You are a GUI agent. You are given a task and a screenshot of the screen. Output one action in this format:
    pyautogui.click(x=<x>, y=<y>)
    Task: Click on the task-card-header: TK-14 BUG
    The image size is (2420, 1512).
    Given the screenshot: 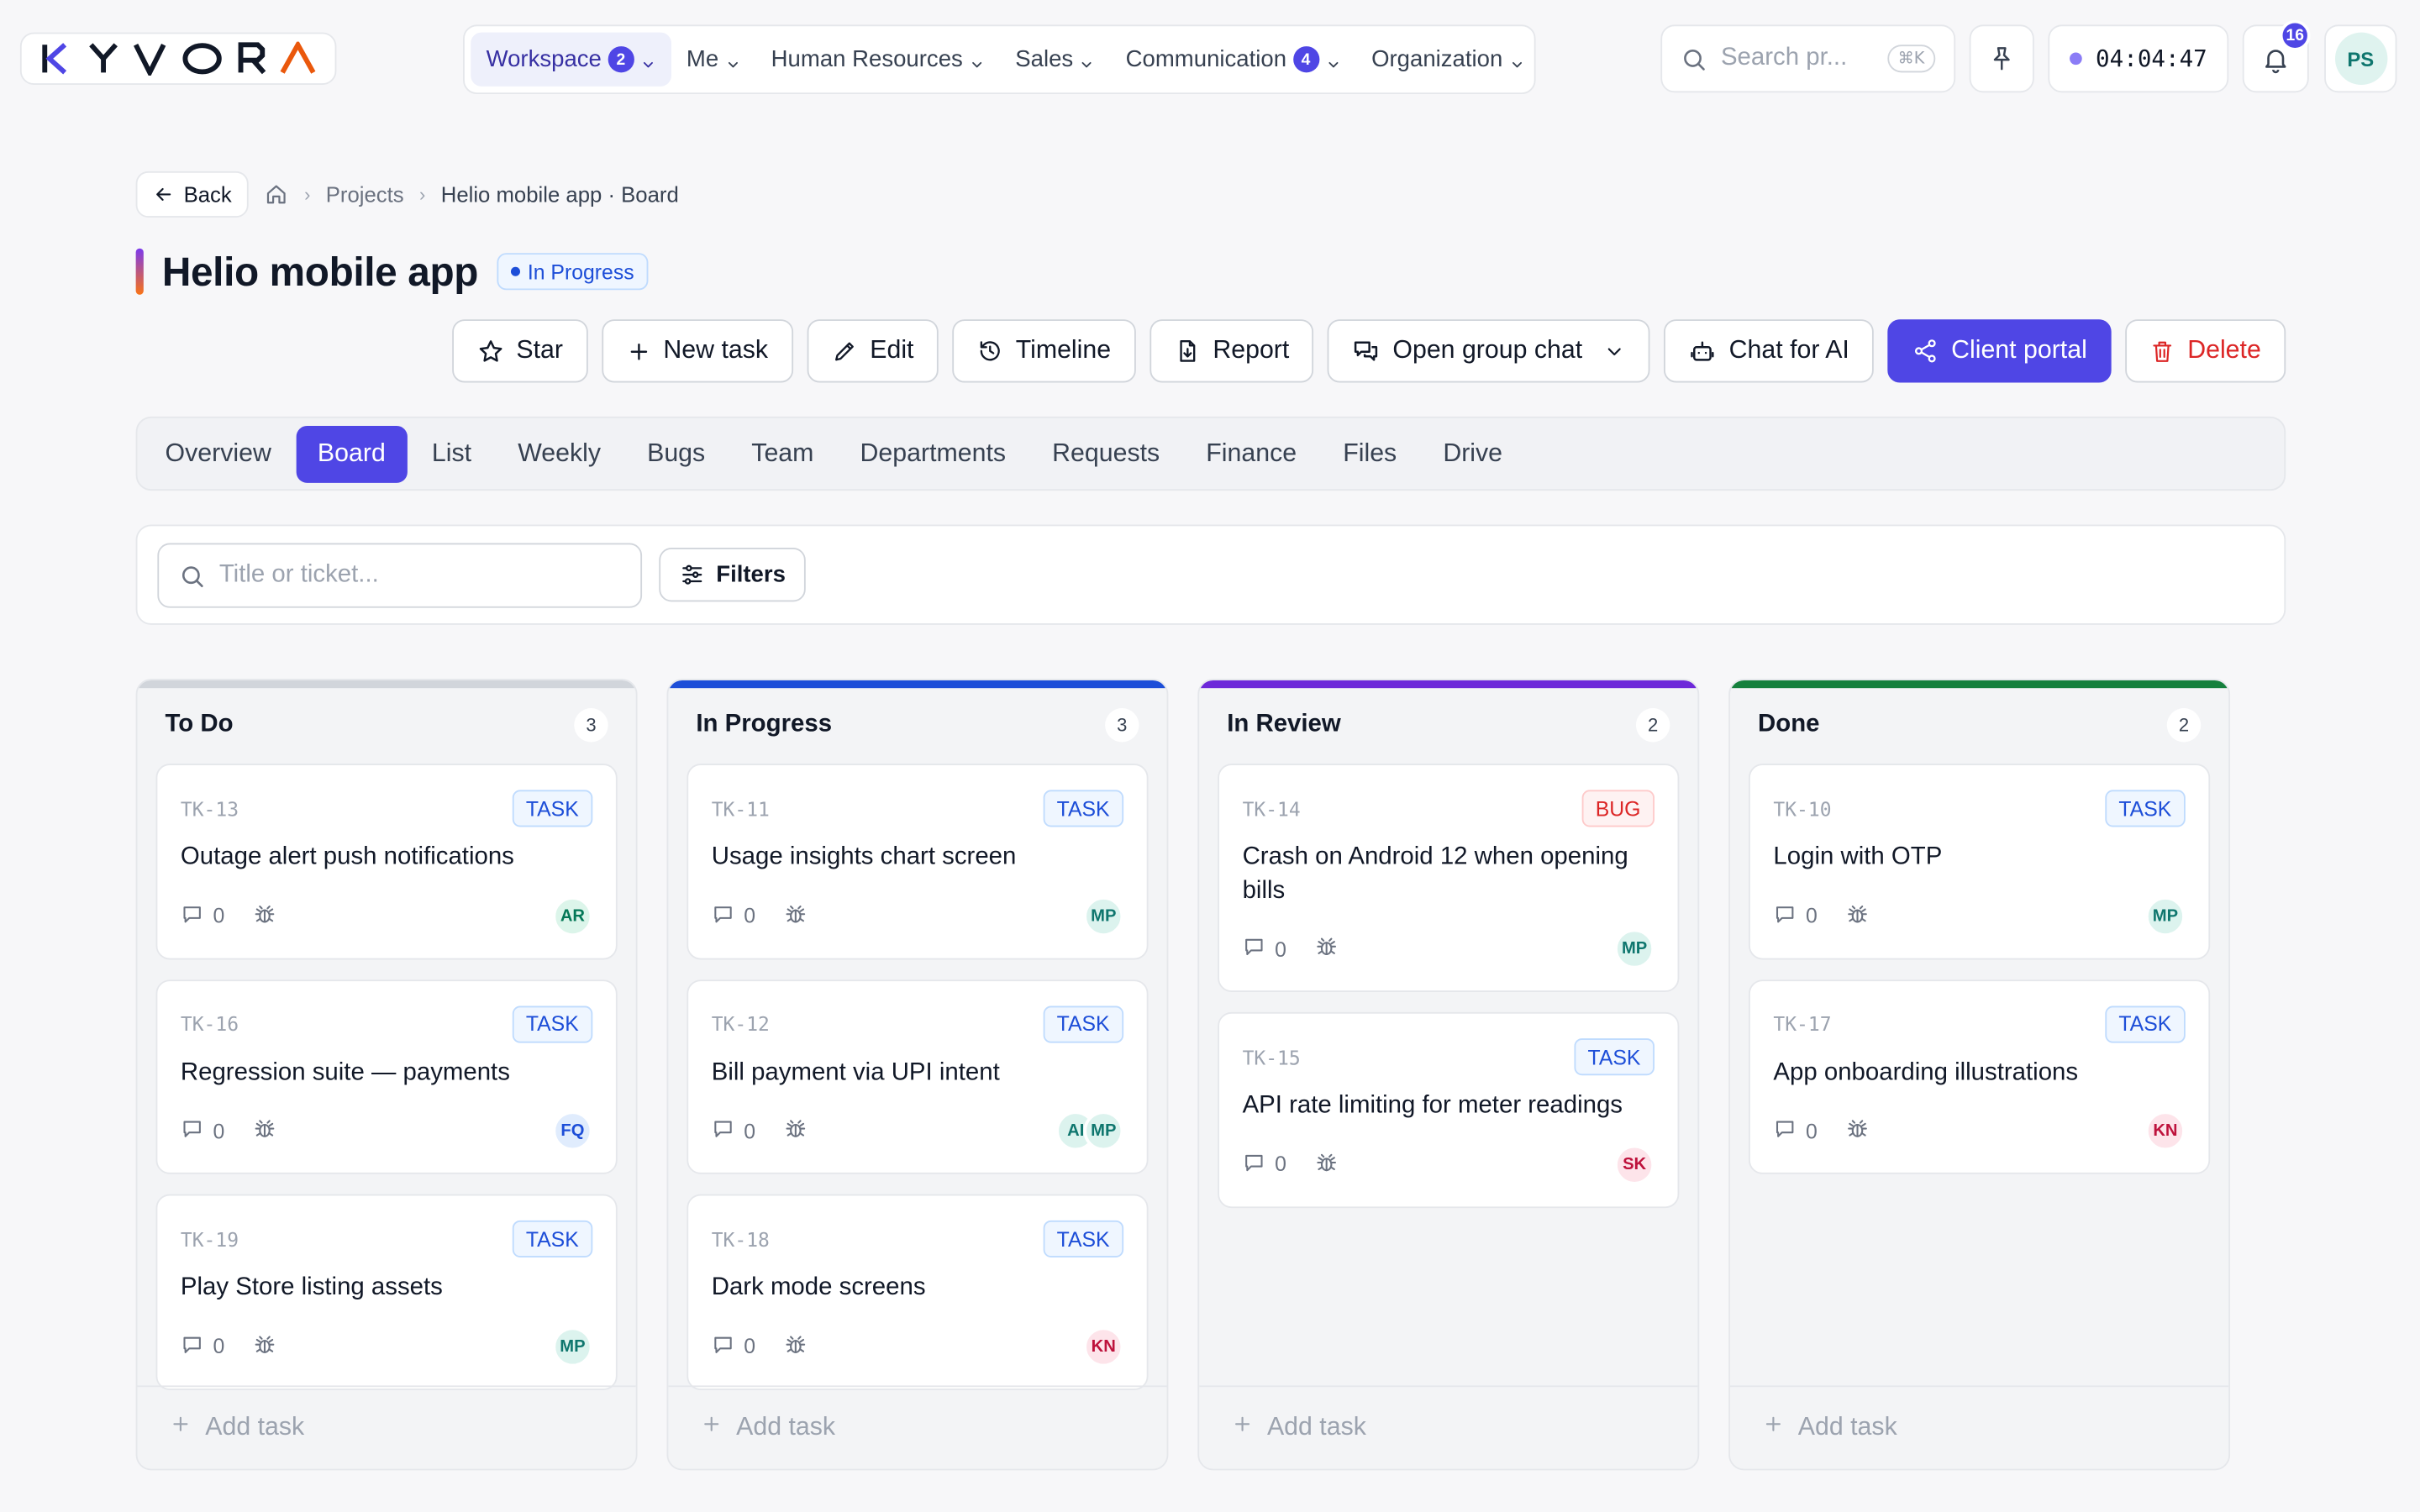 What is the action you would take?
    pyautogui.click(x=1448, y=808)
    